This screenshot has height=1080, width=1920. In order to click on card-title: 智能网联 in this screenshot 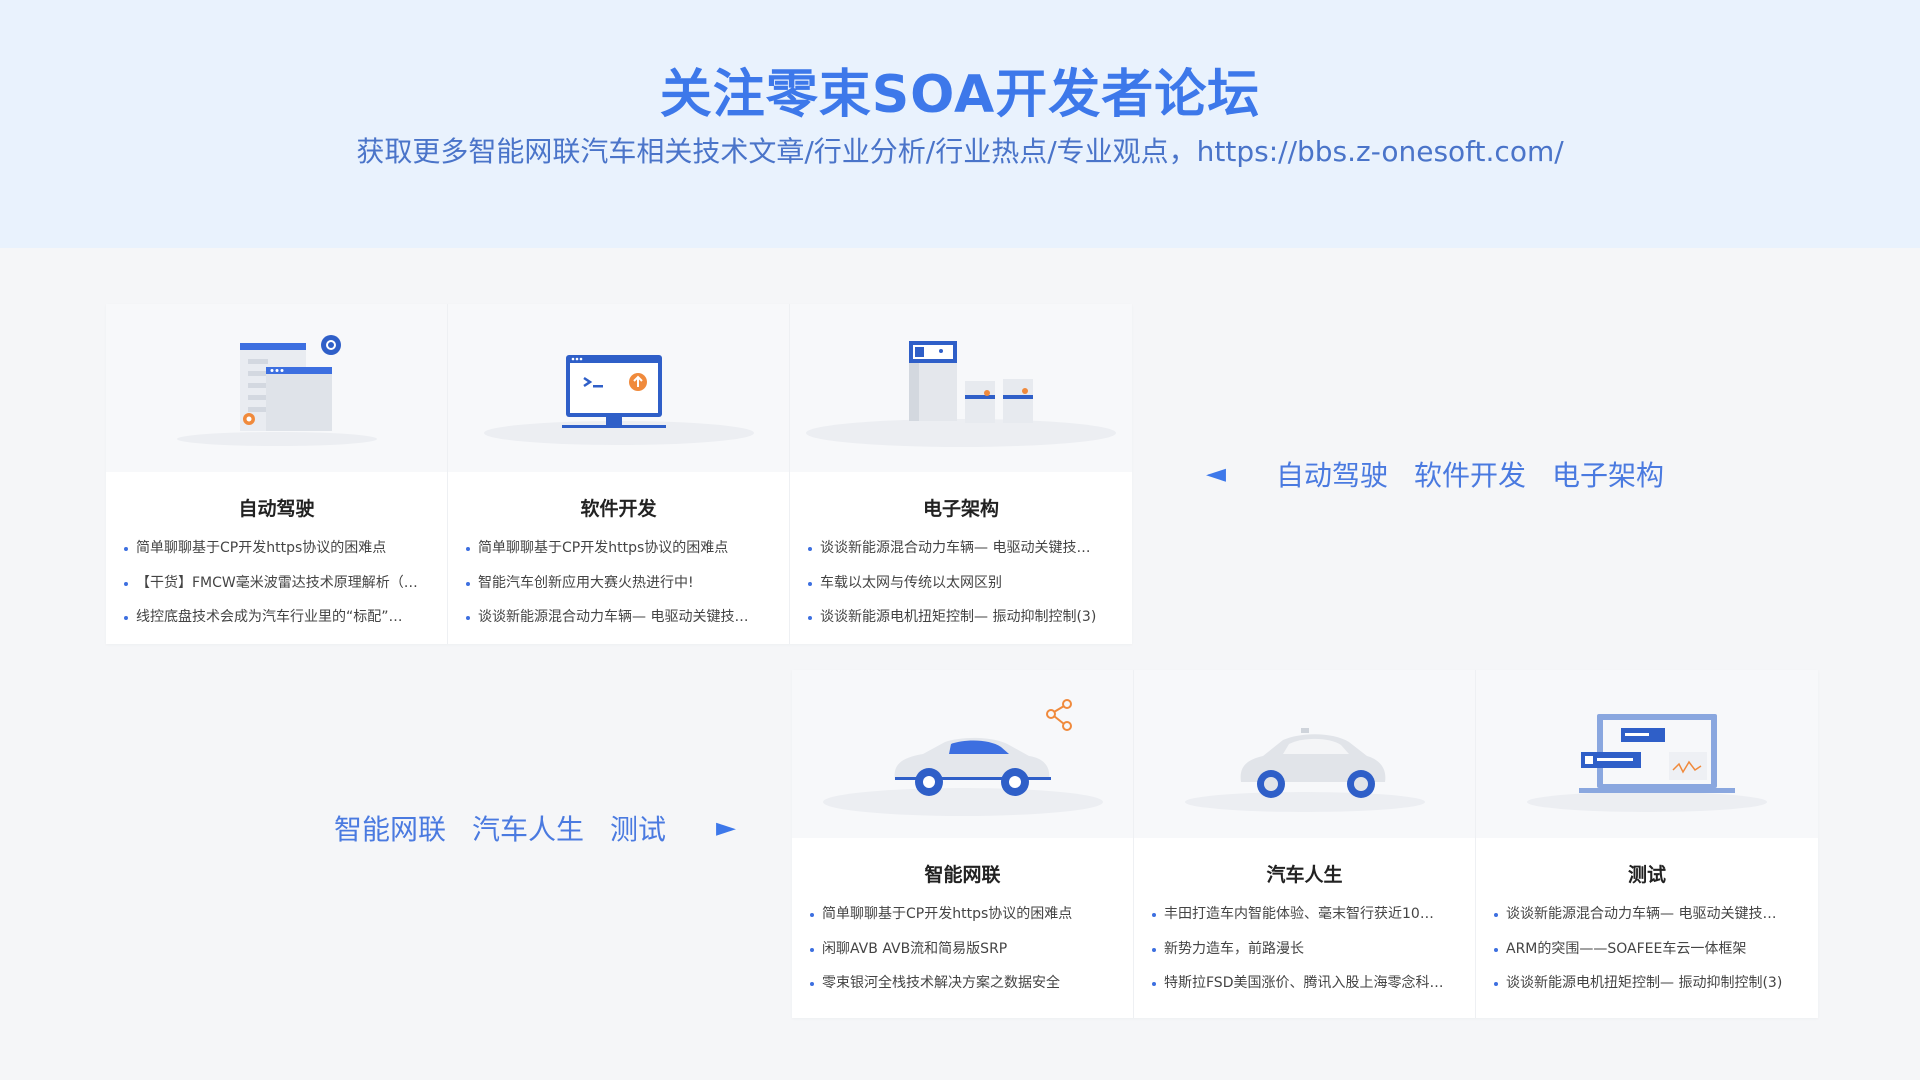, I will do `click(962, 875)`.